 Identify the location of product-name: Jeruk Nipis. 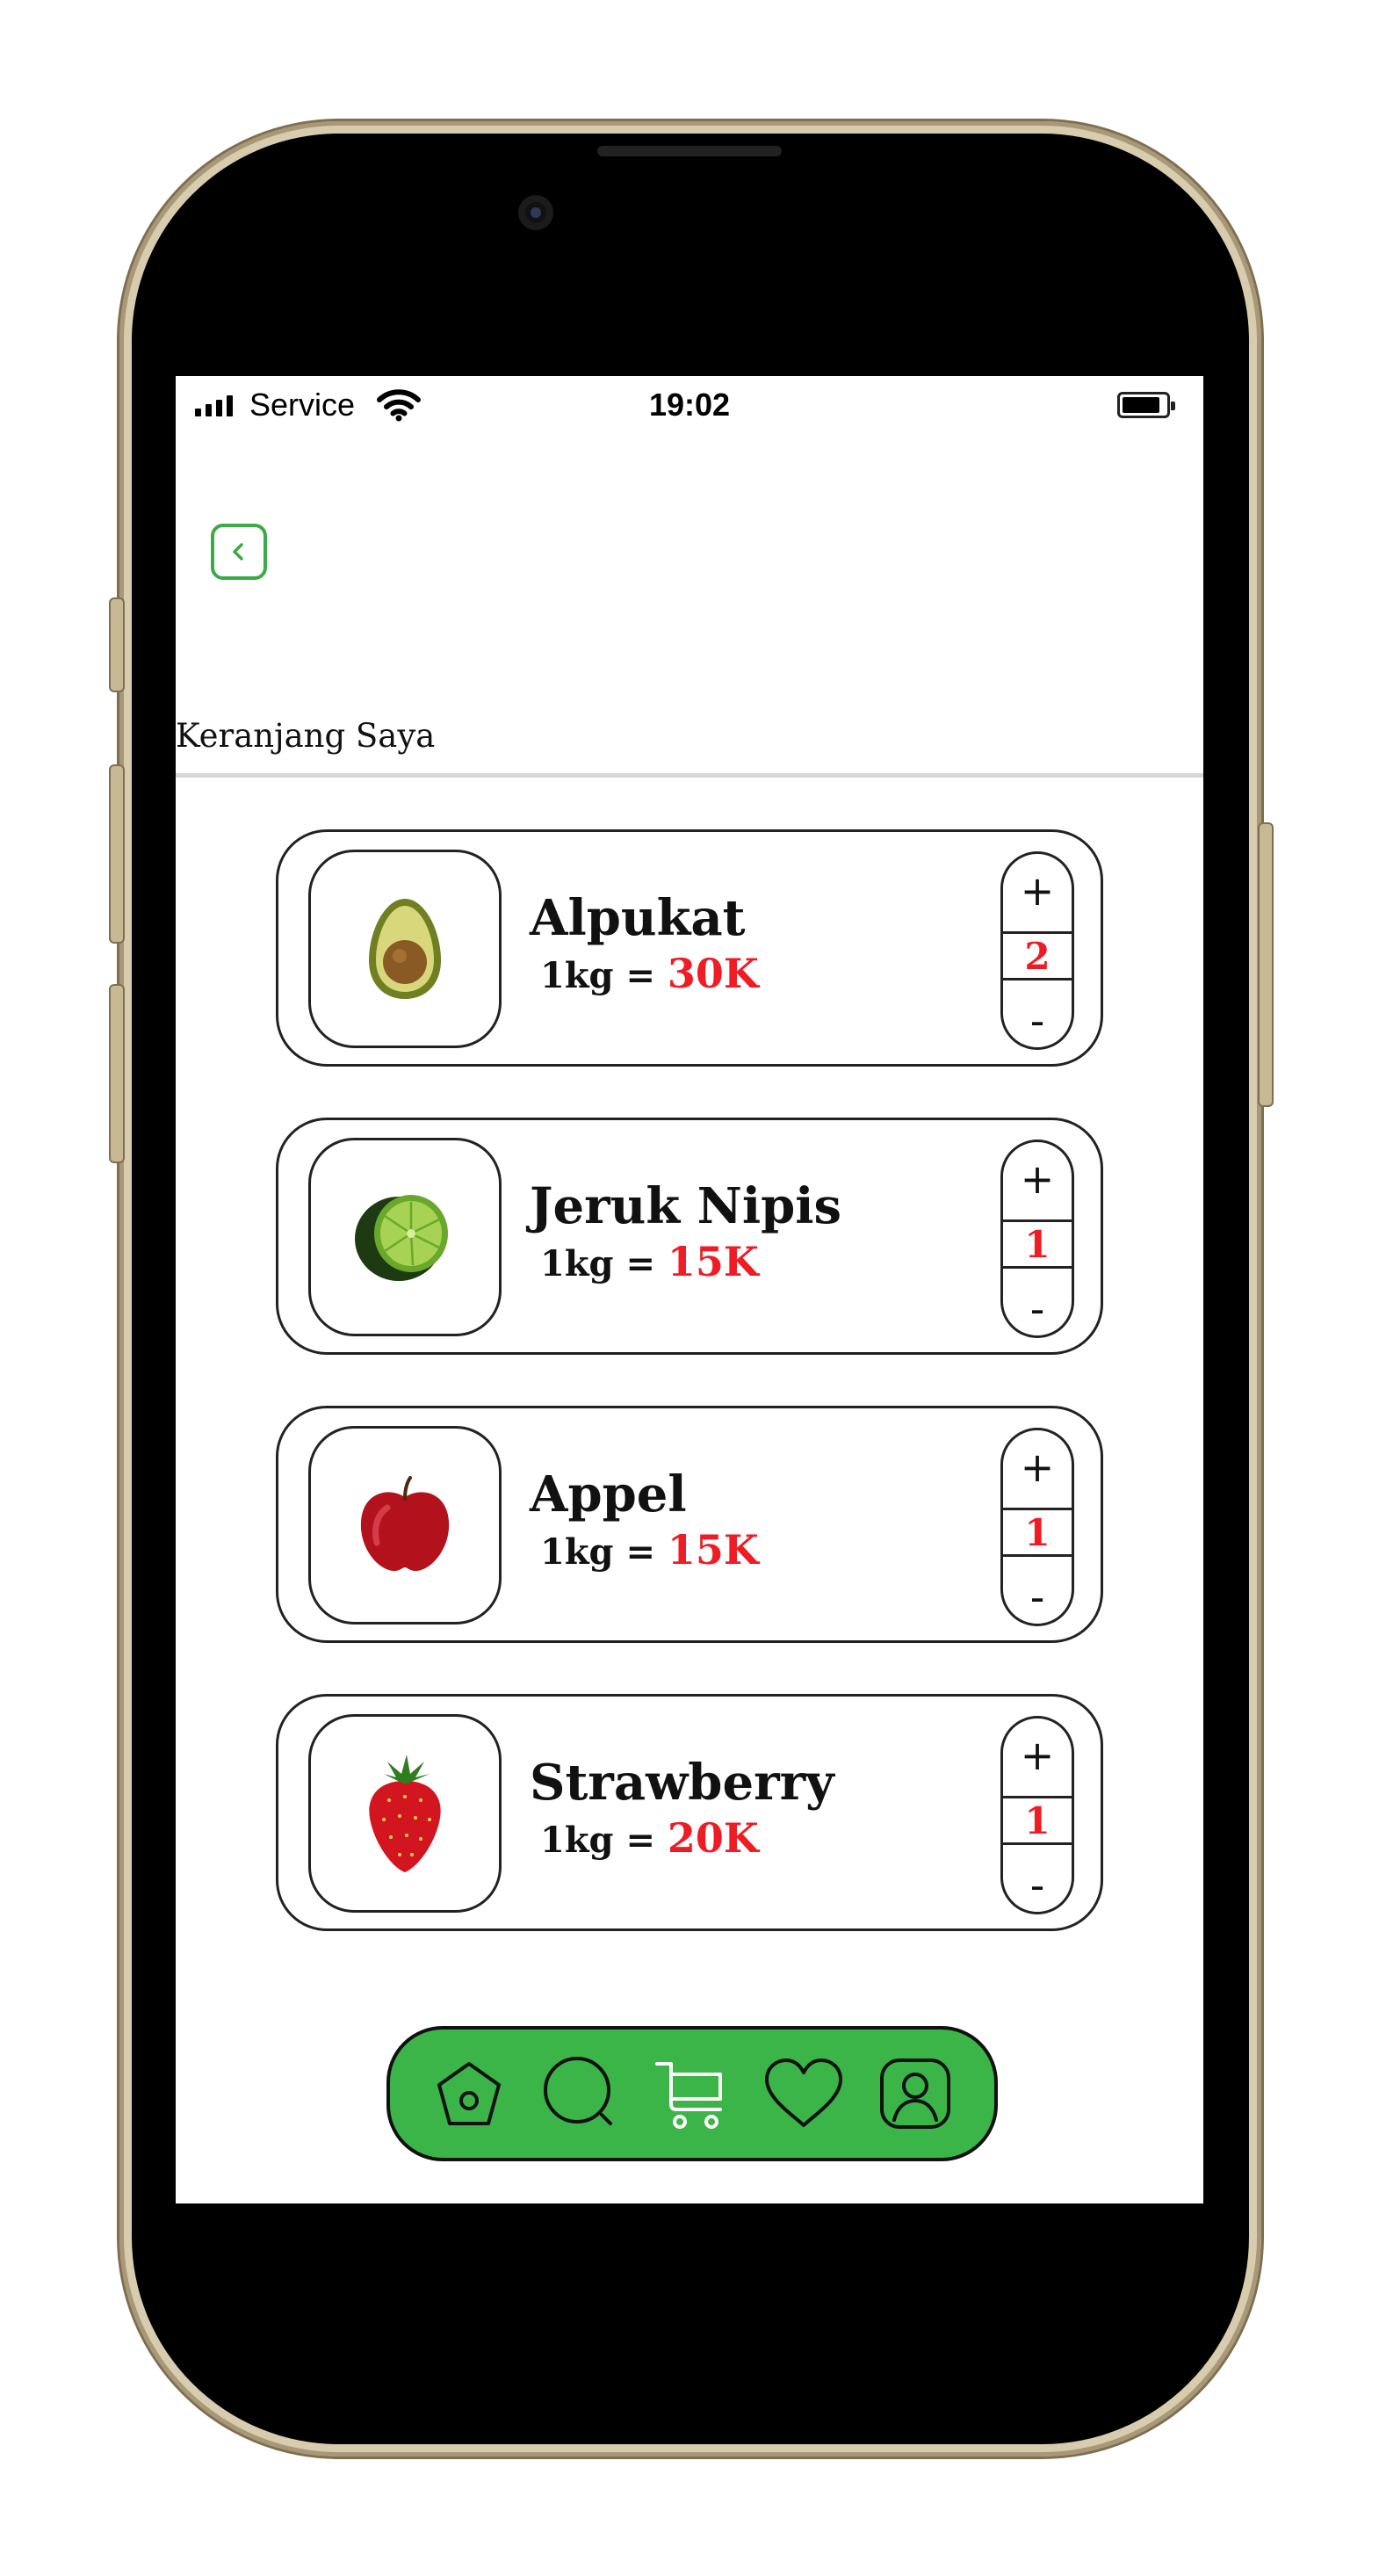
(686, 1206).